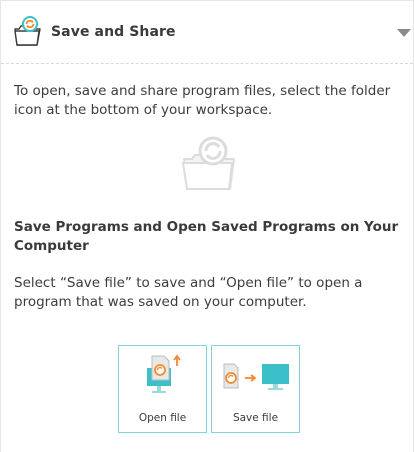 The image size is (414, 452). Describe the element at coordinates (256, 376) in the screenshot. I see `save-file-icon` at that location.